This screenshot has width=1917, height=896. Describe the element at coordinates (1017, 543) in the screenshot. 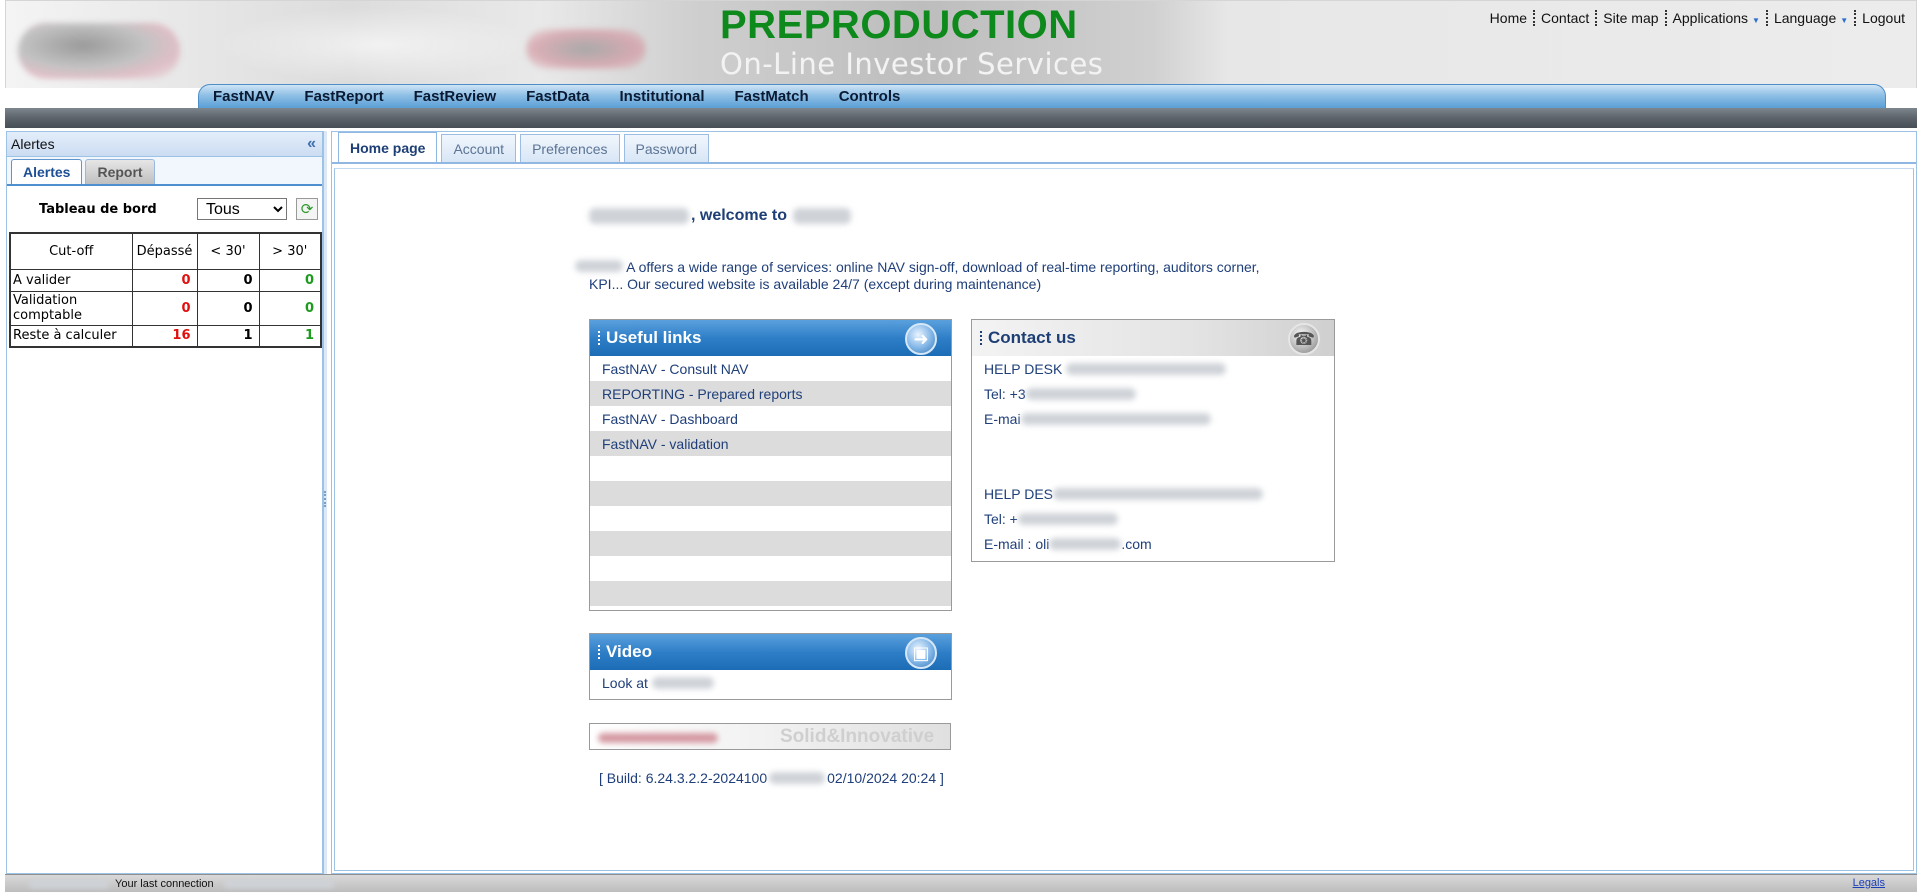

I see `email-label: E-mail : oli` at that location.